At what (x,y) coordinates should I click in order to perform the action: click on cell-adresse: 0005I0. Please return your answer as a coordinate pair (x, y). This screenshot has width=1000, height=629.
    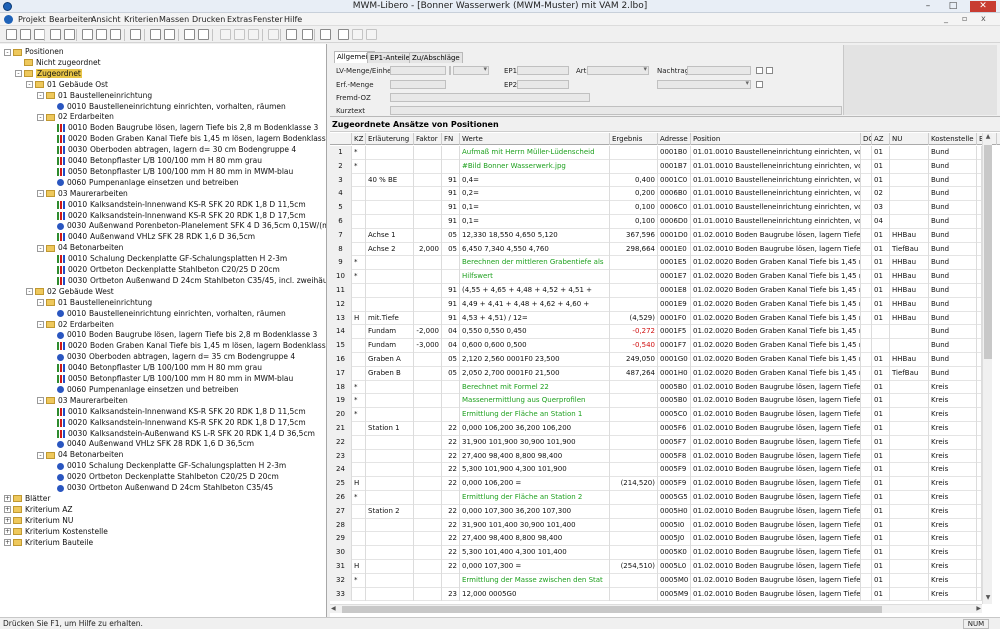
    Looking at the image, I should click on (674, 525).